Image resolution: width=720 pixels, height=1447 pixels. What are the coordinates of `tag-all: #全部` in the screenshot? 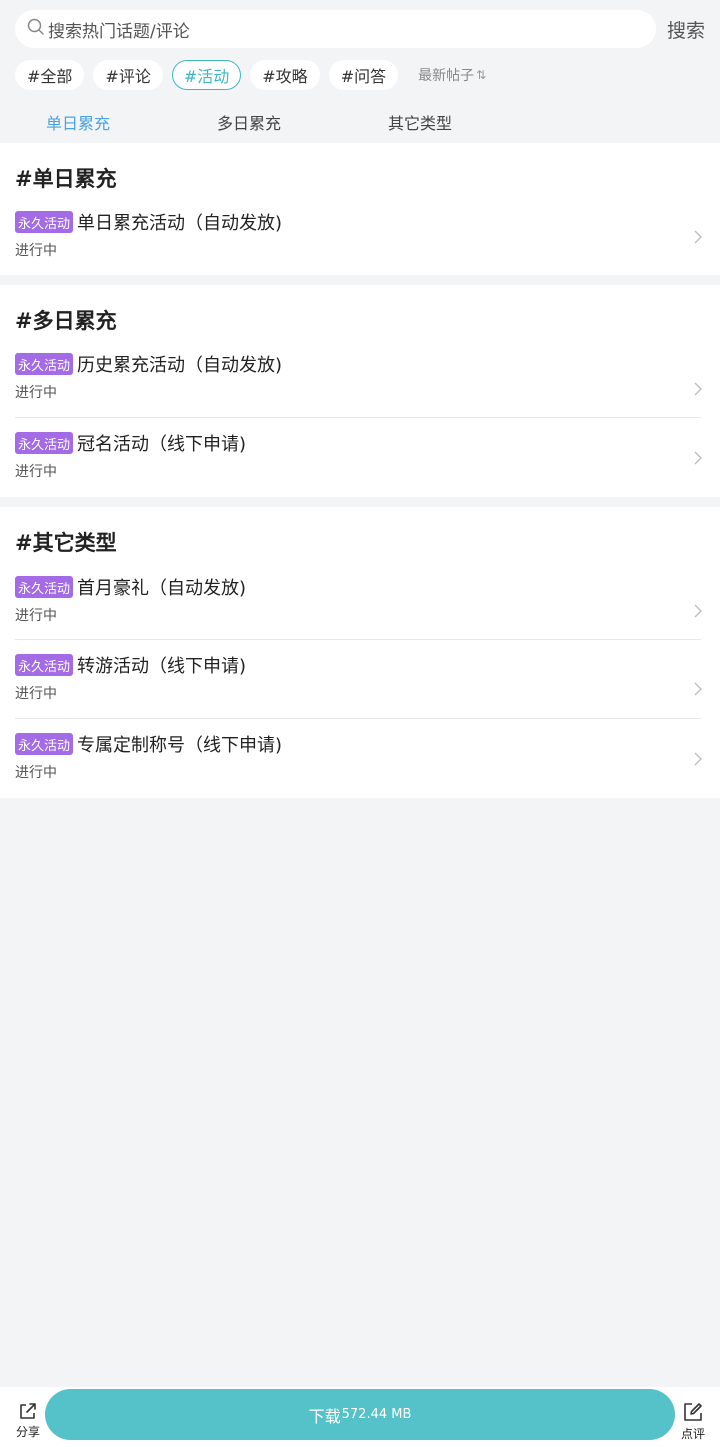 It's located at (50, 74).